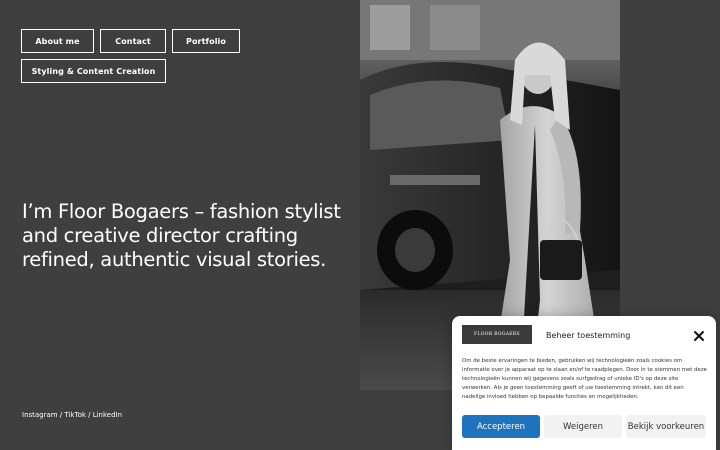 This screenshot has height=450, width=720. Describe the element at coordinates (57, 41) in the screenshot. I see `nav-about-button: About me` at that location.